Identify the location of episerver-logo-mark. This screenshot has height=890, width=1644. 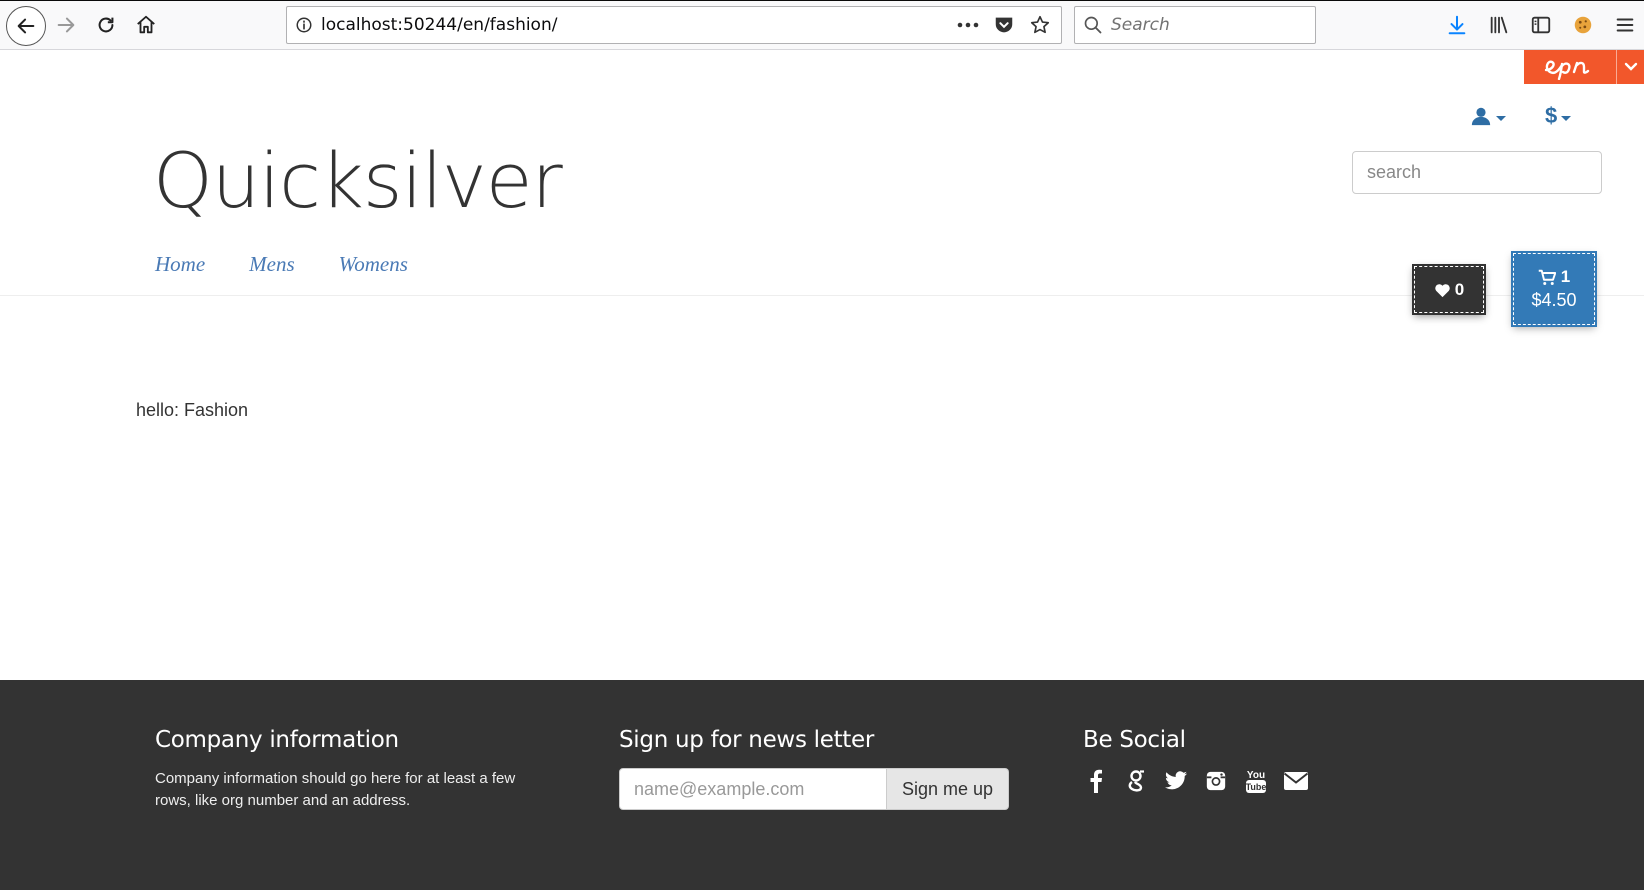
(1567, 70).